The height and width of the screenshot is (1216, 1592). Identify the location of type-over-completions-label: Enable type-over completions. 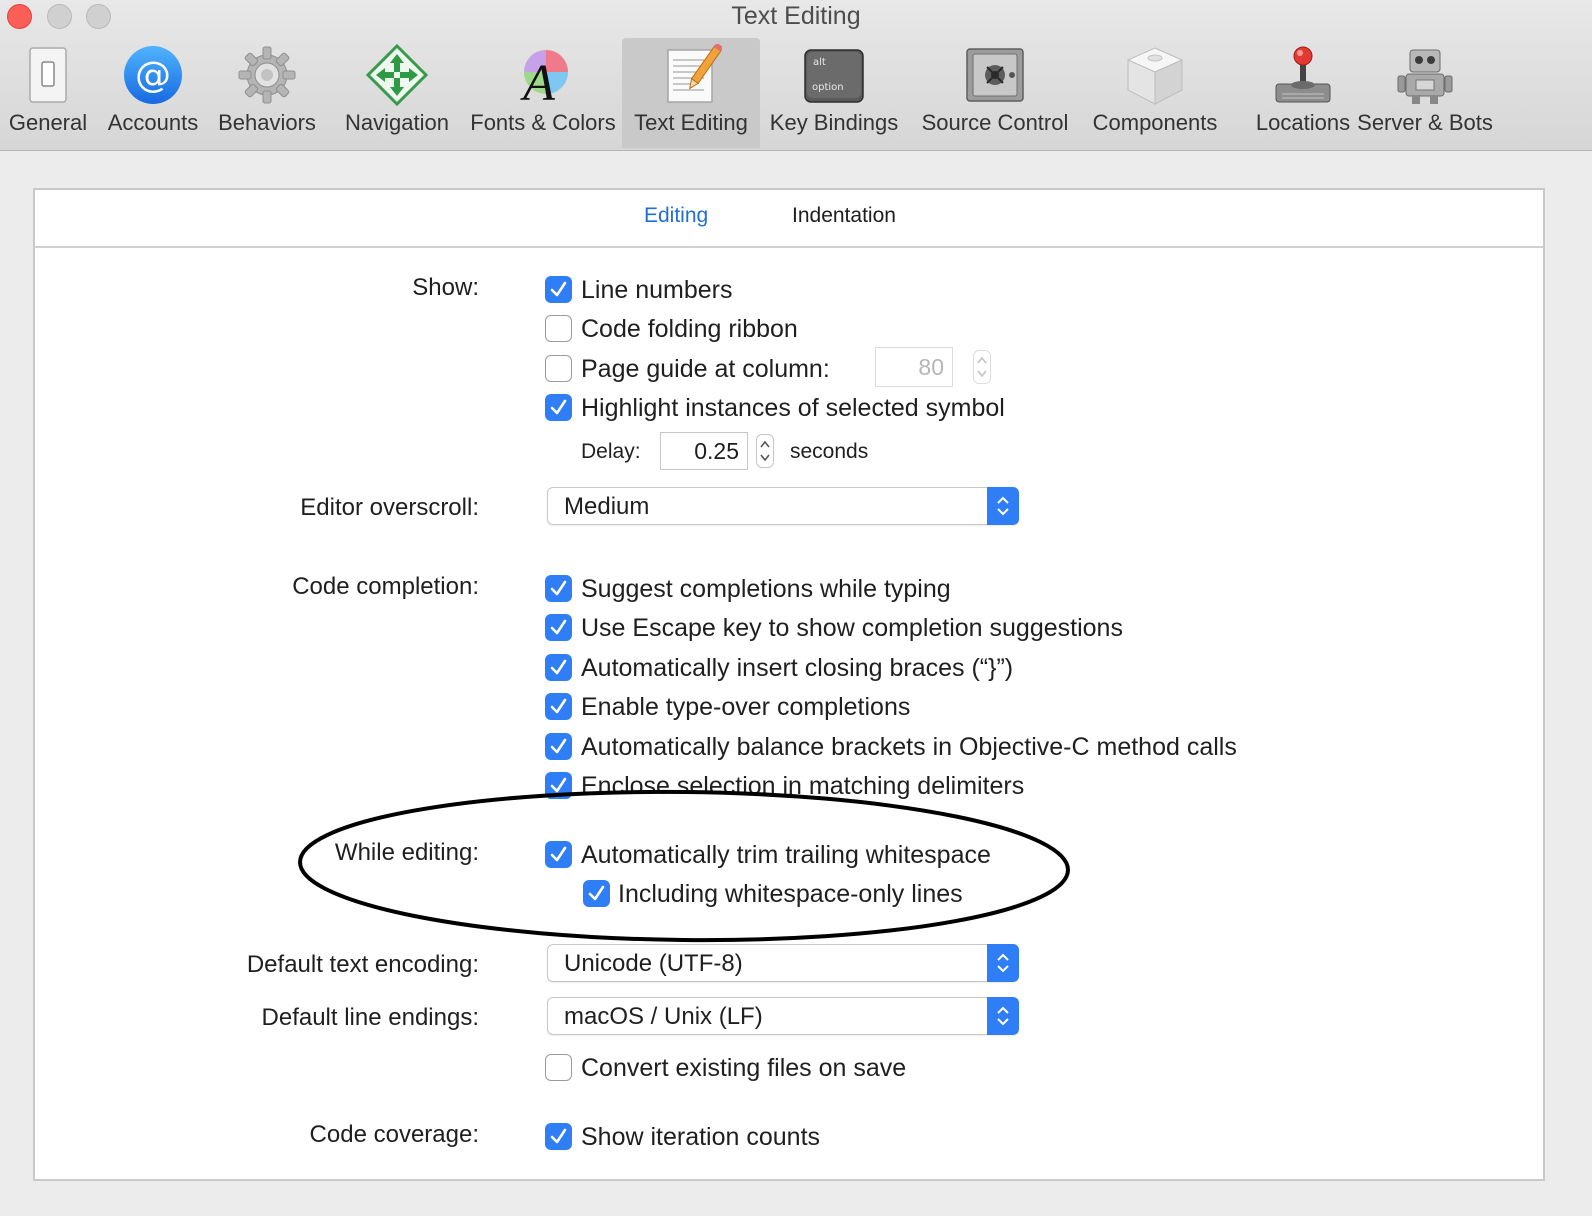
(746, 707).